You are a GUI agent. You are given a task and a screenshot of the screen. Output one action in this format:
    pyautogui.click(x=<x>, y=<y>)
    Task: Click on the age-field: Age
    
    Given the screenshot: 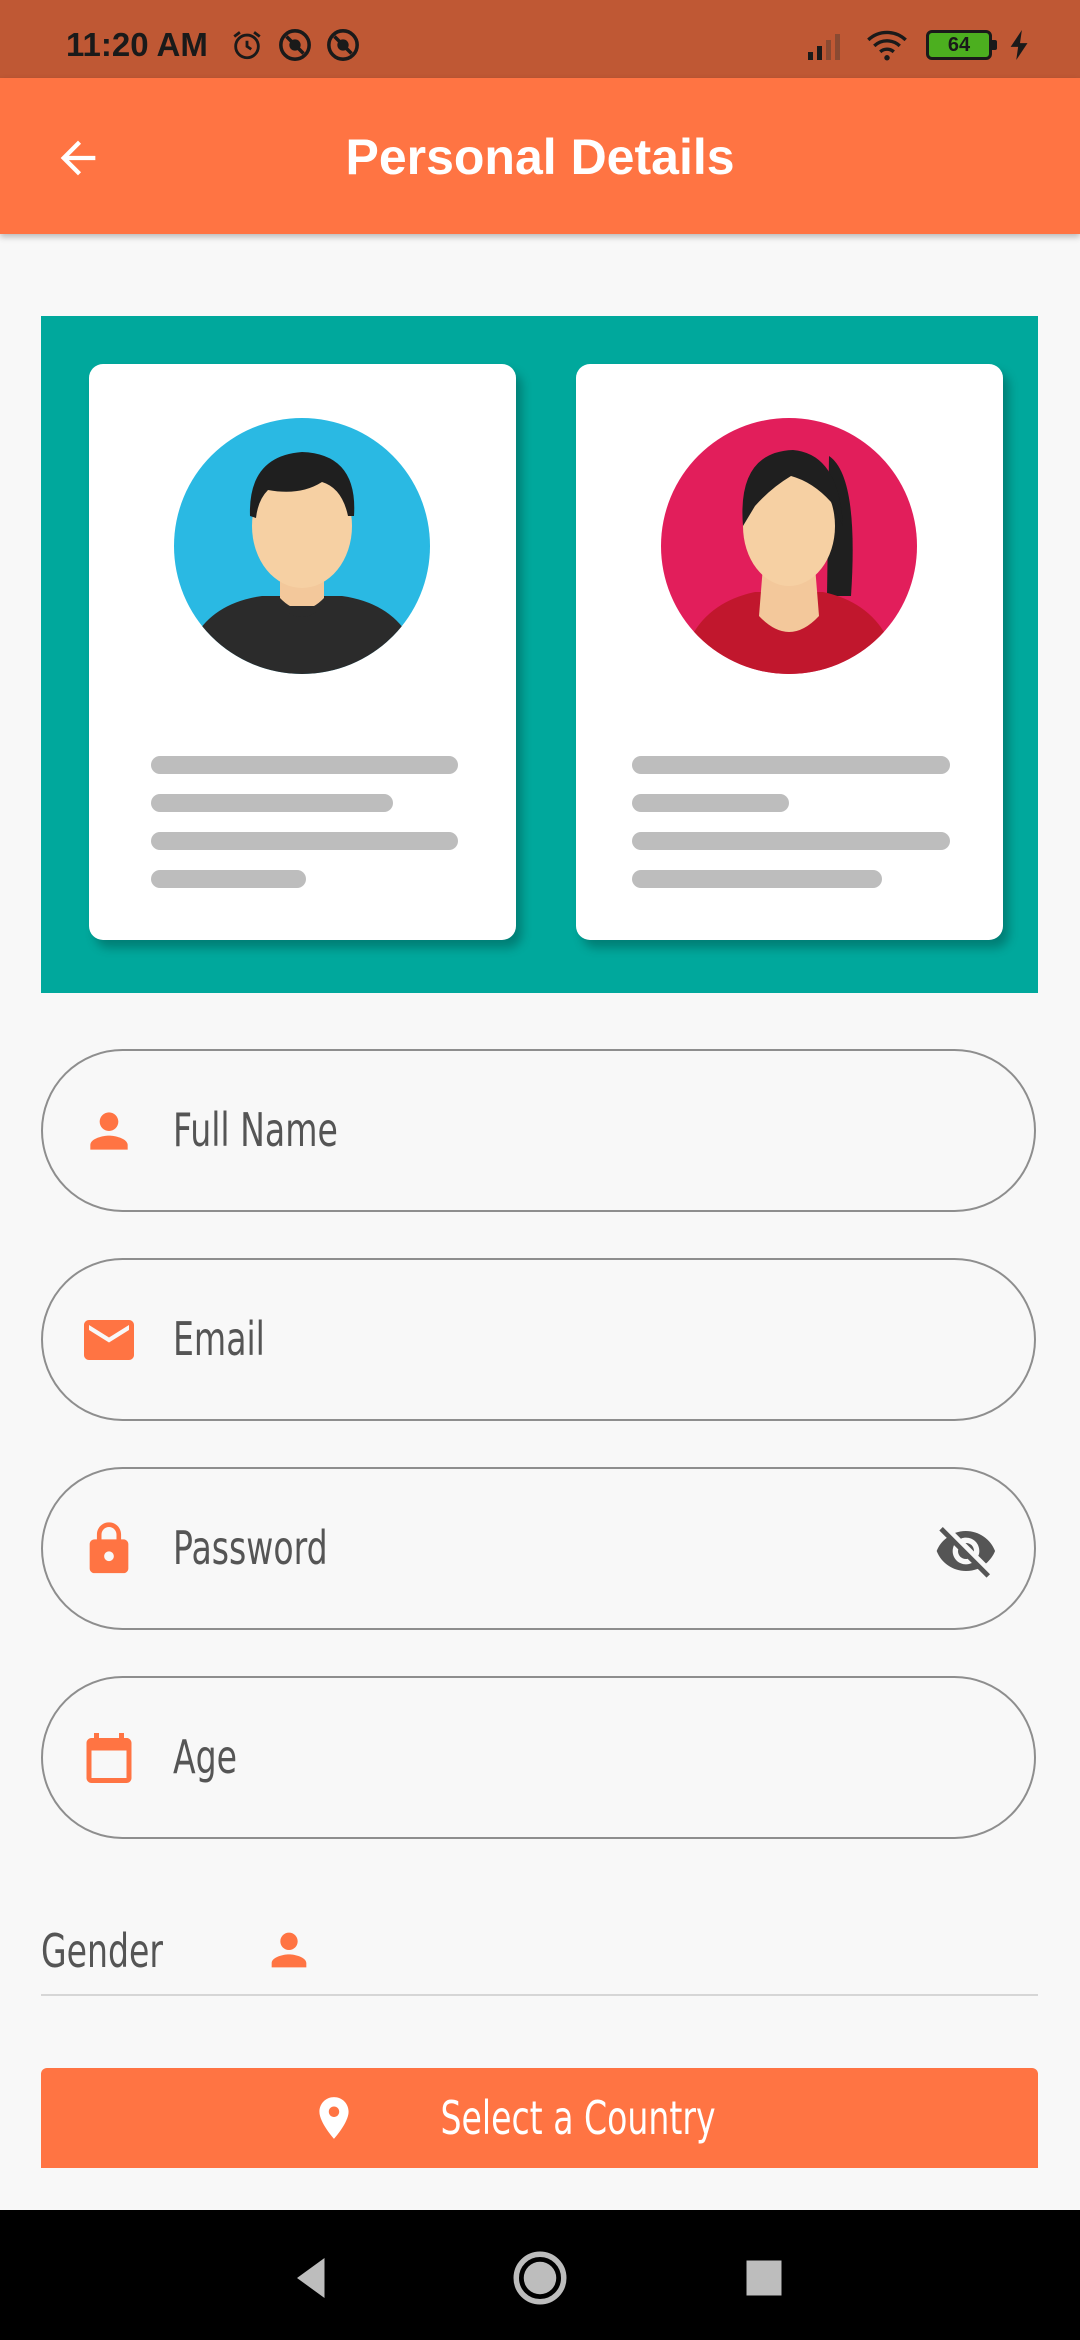 What is the action you would take?
    pyautogui.click(x=538, y=1757)
    